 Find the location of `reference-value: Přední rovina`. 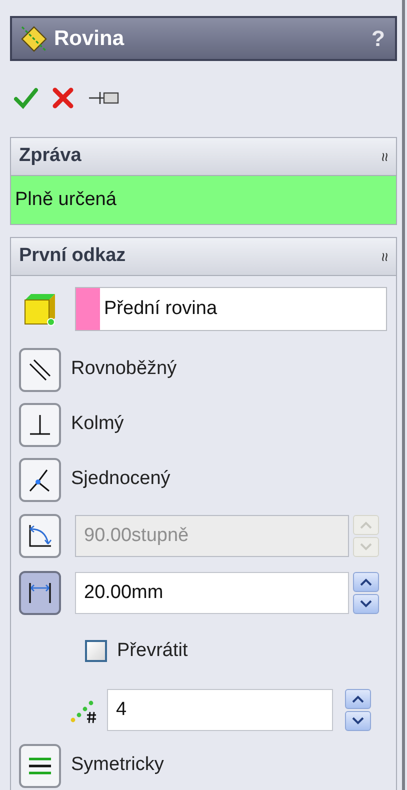

reference-value: Přední rovina is located at coordinates (160, 308).